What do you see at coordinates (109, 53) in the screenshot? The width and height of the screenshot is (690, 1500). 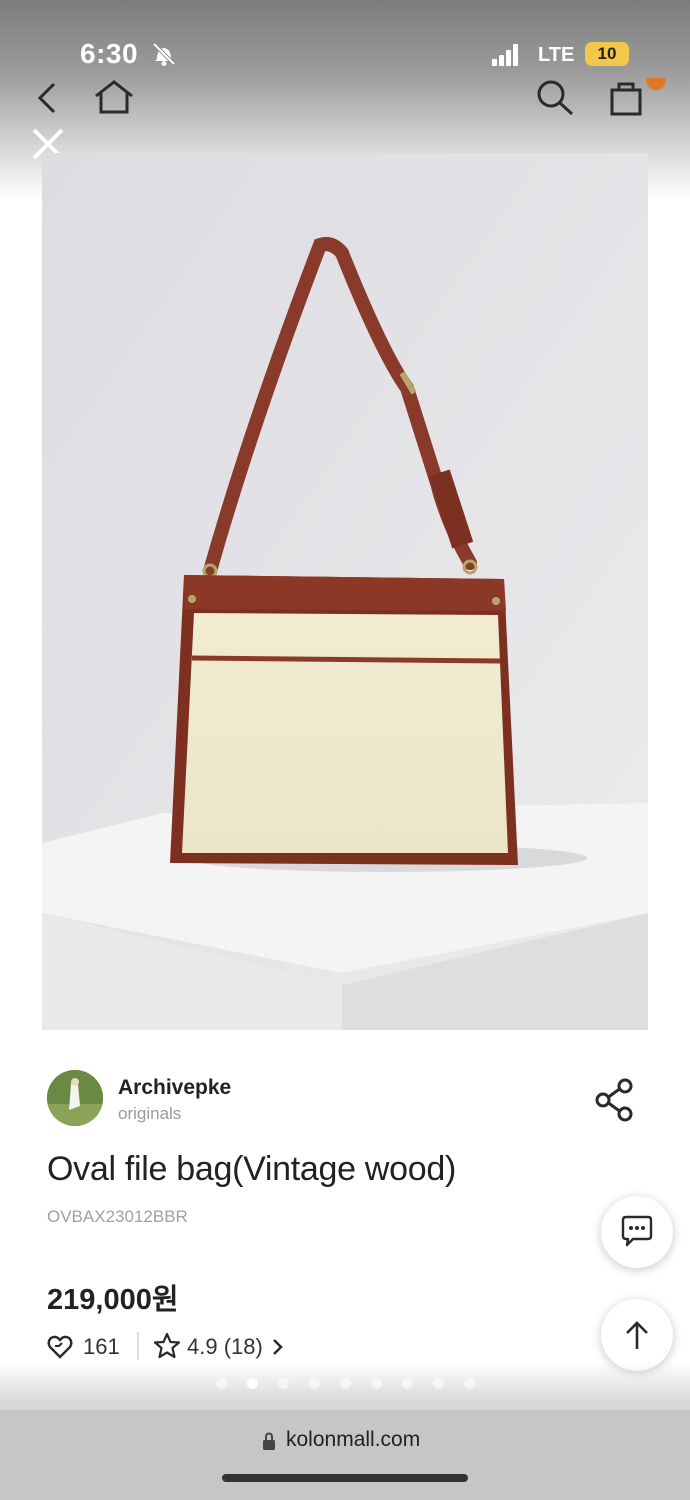 I see `status-time: 6:30` at bounding box center [109, 53].